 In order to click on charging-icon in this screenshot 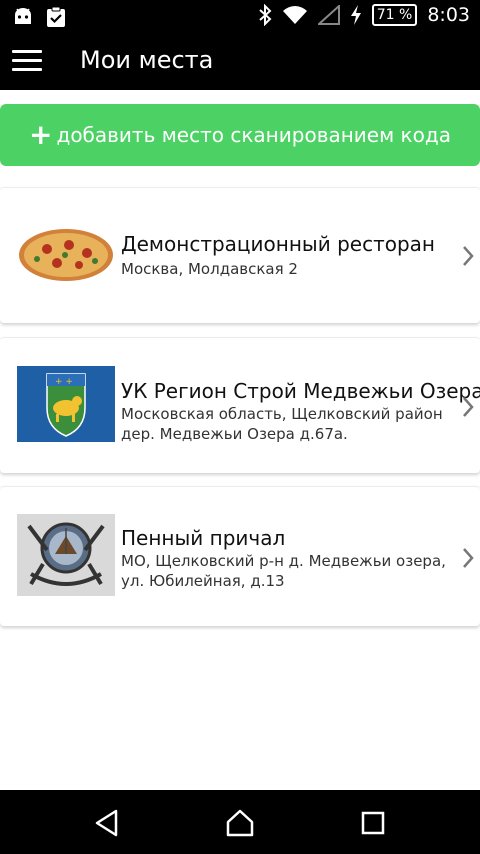, I will do `click(355, 15)`.